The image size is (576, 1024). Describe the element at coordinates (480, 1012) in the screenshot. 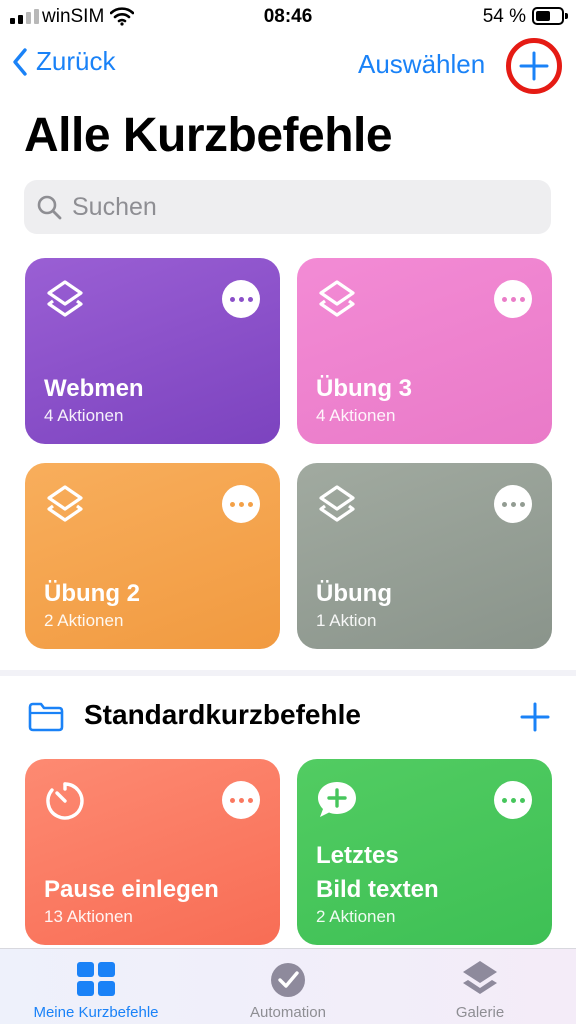

I see `tab-label: Galerie` at that location.